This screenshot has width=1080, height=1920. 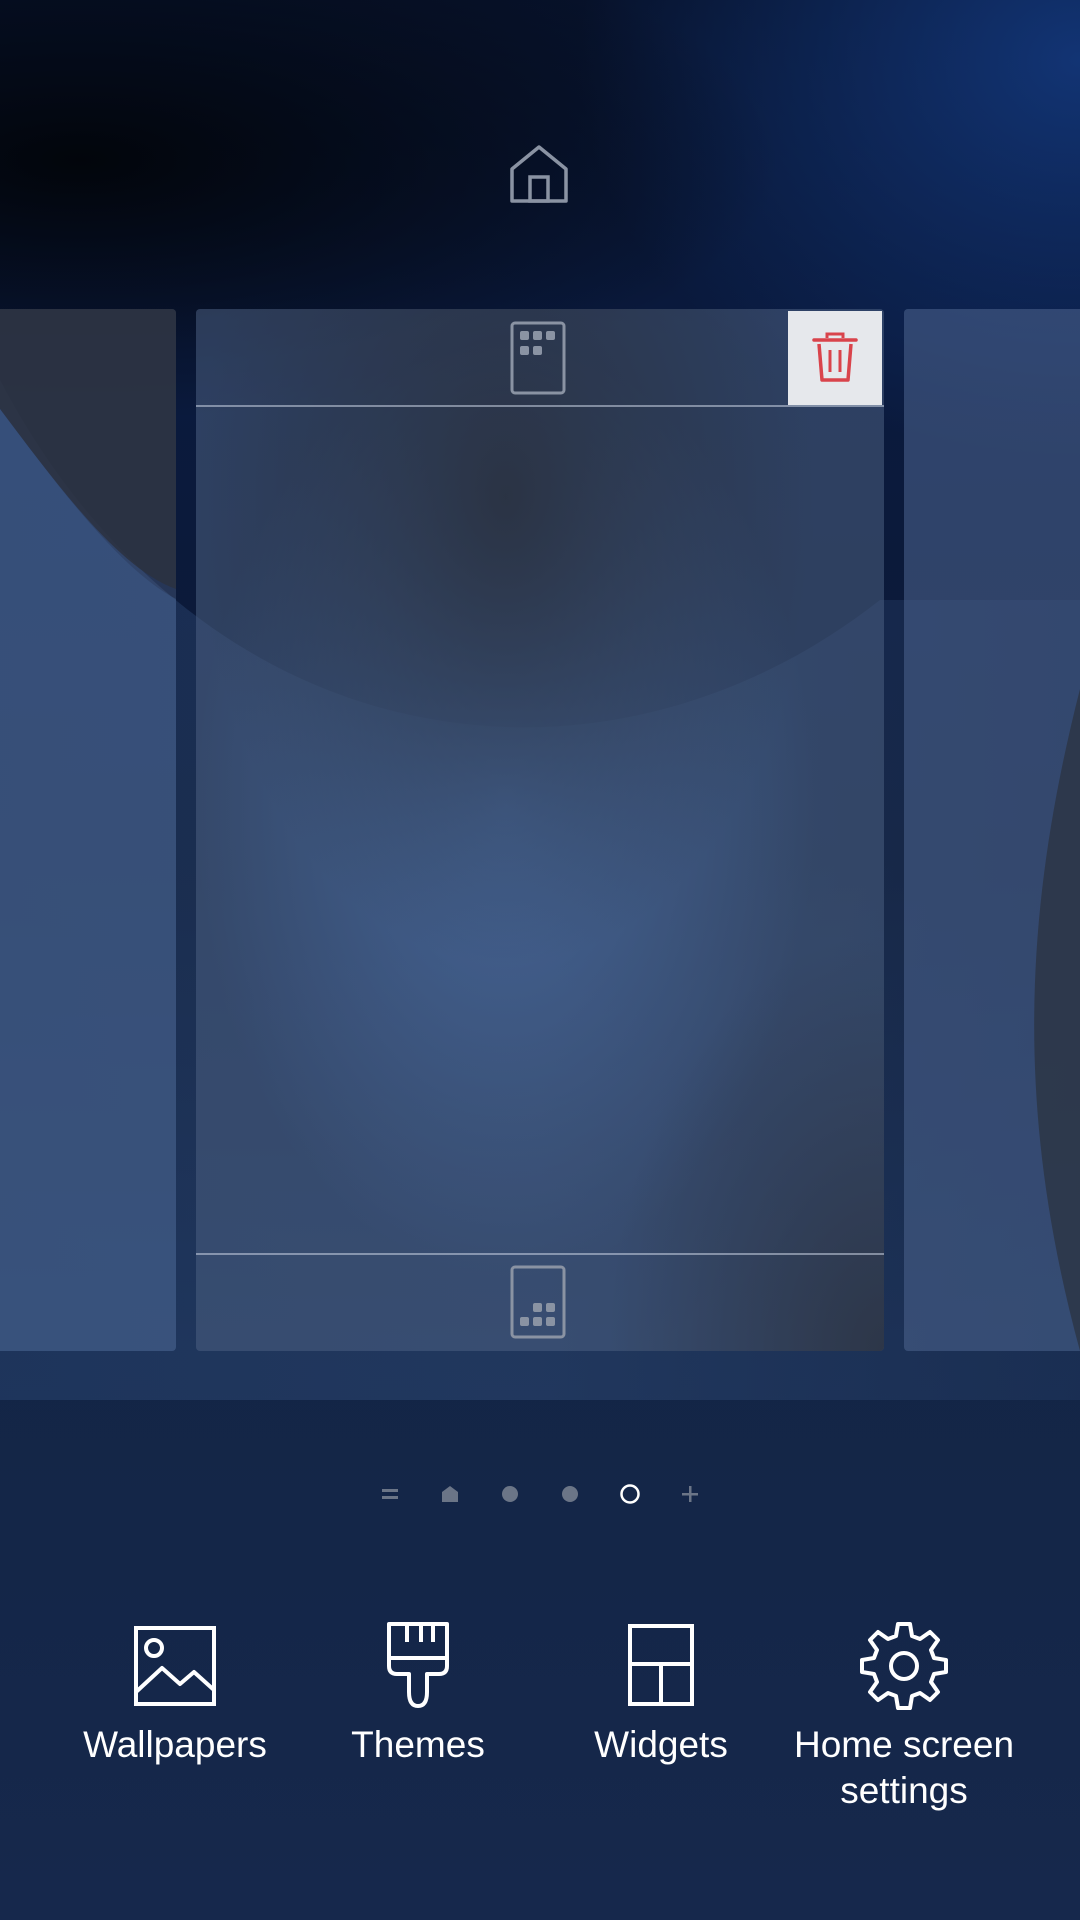 I want to click on page-preview-right, so click(x=992, y=830).